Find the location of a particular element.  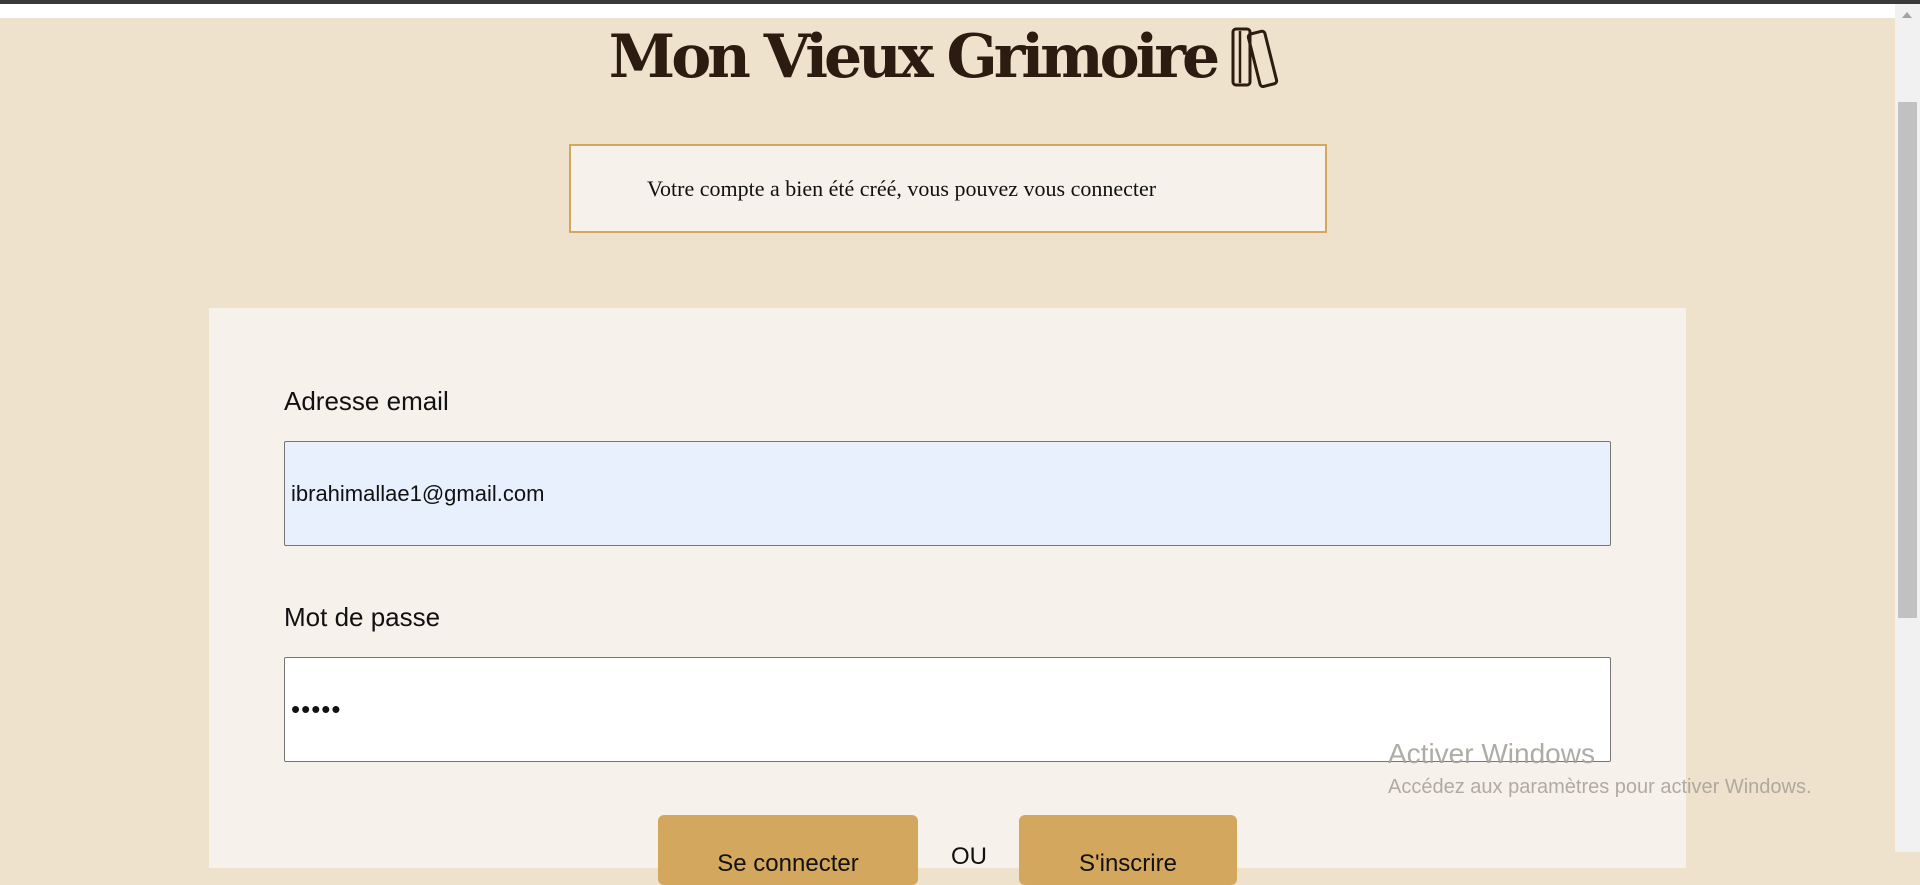

books-icon is located at coordinates (1255, 57).